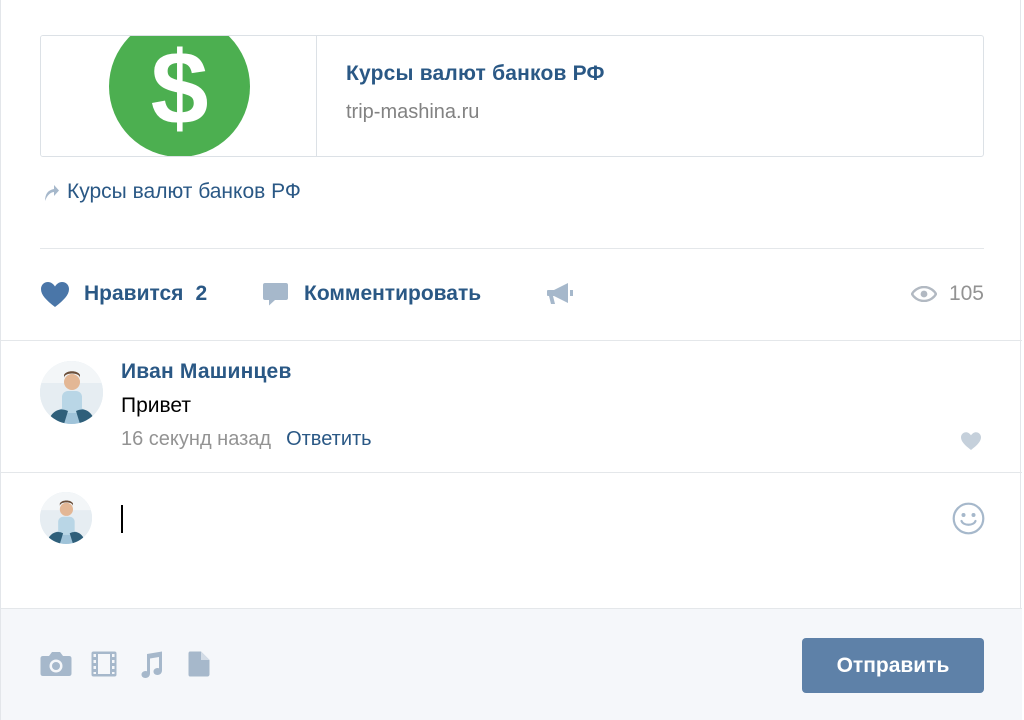 The width and height of the screenshot is (1024, 720). Describe the element at coordinates (393, 293) in the screenshot. I see `comment-label: Комментировать` at that location.